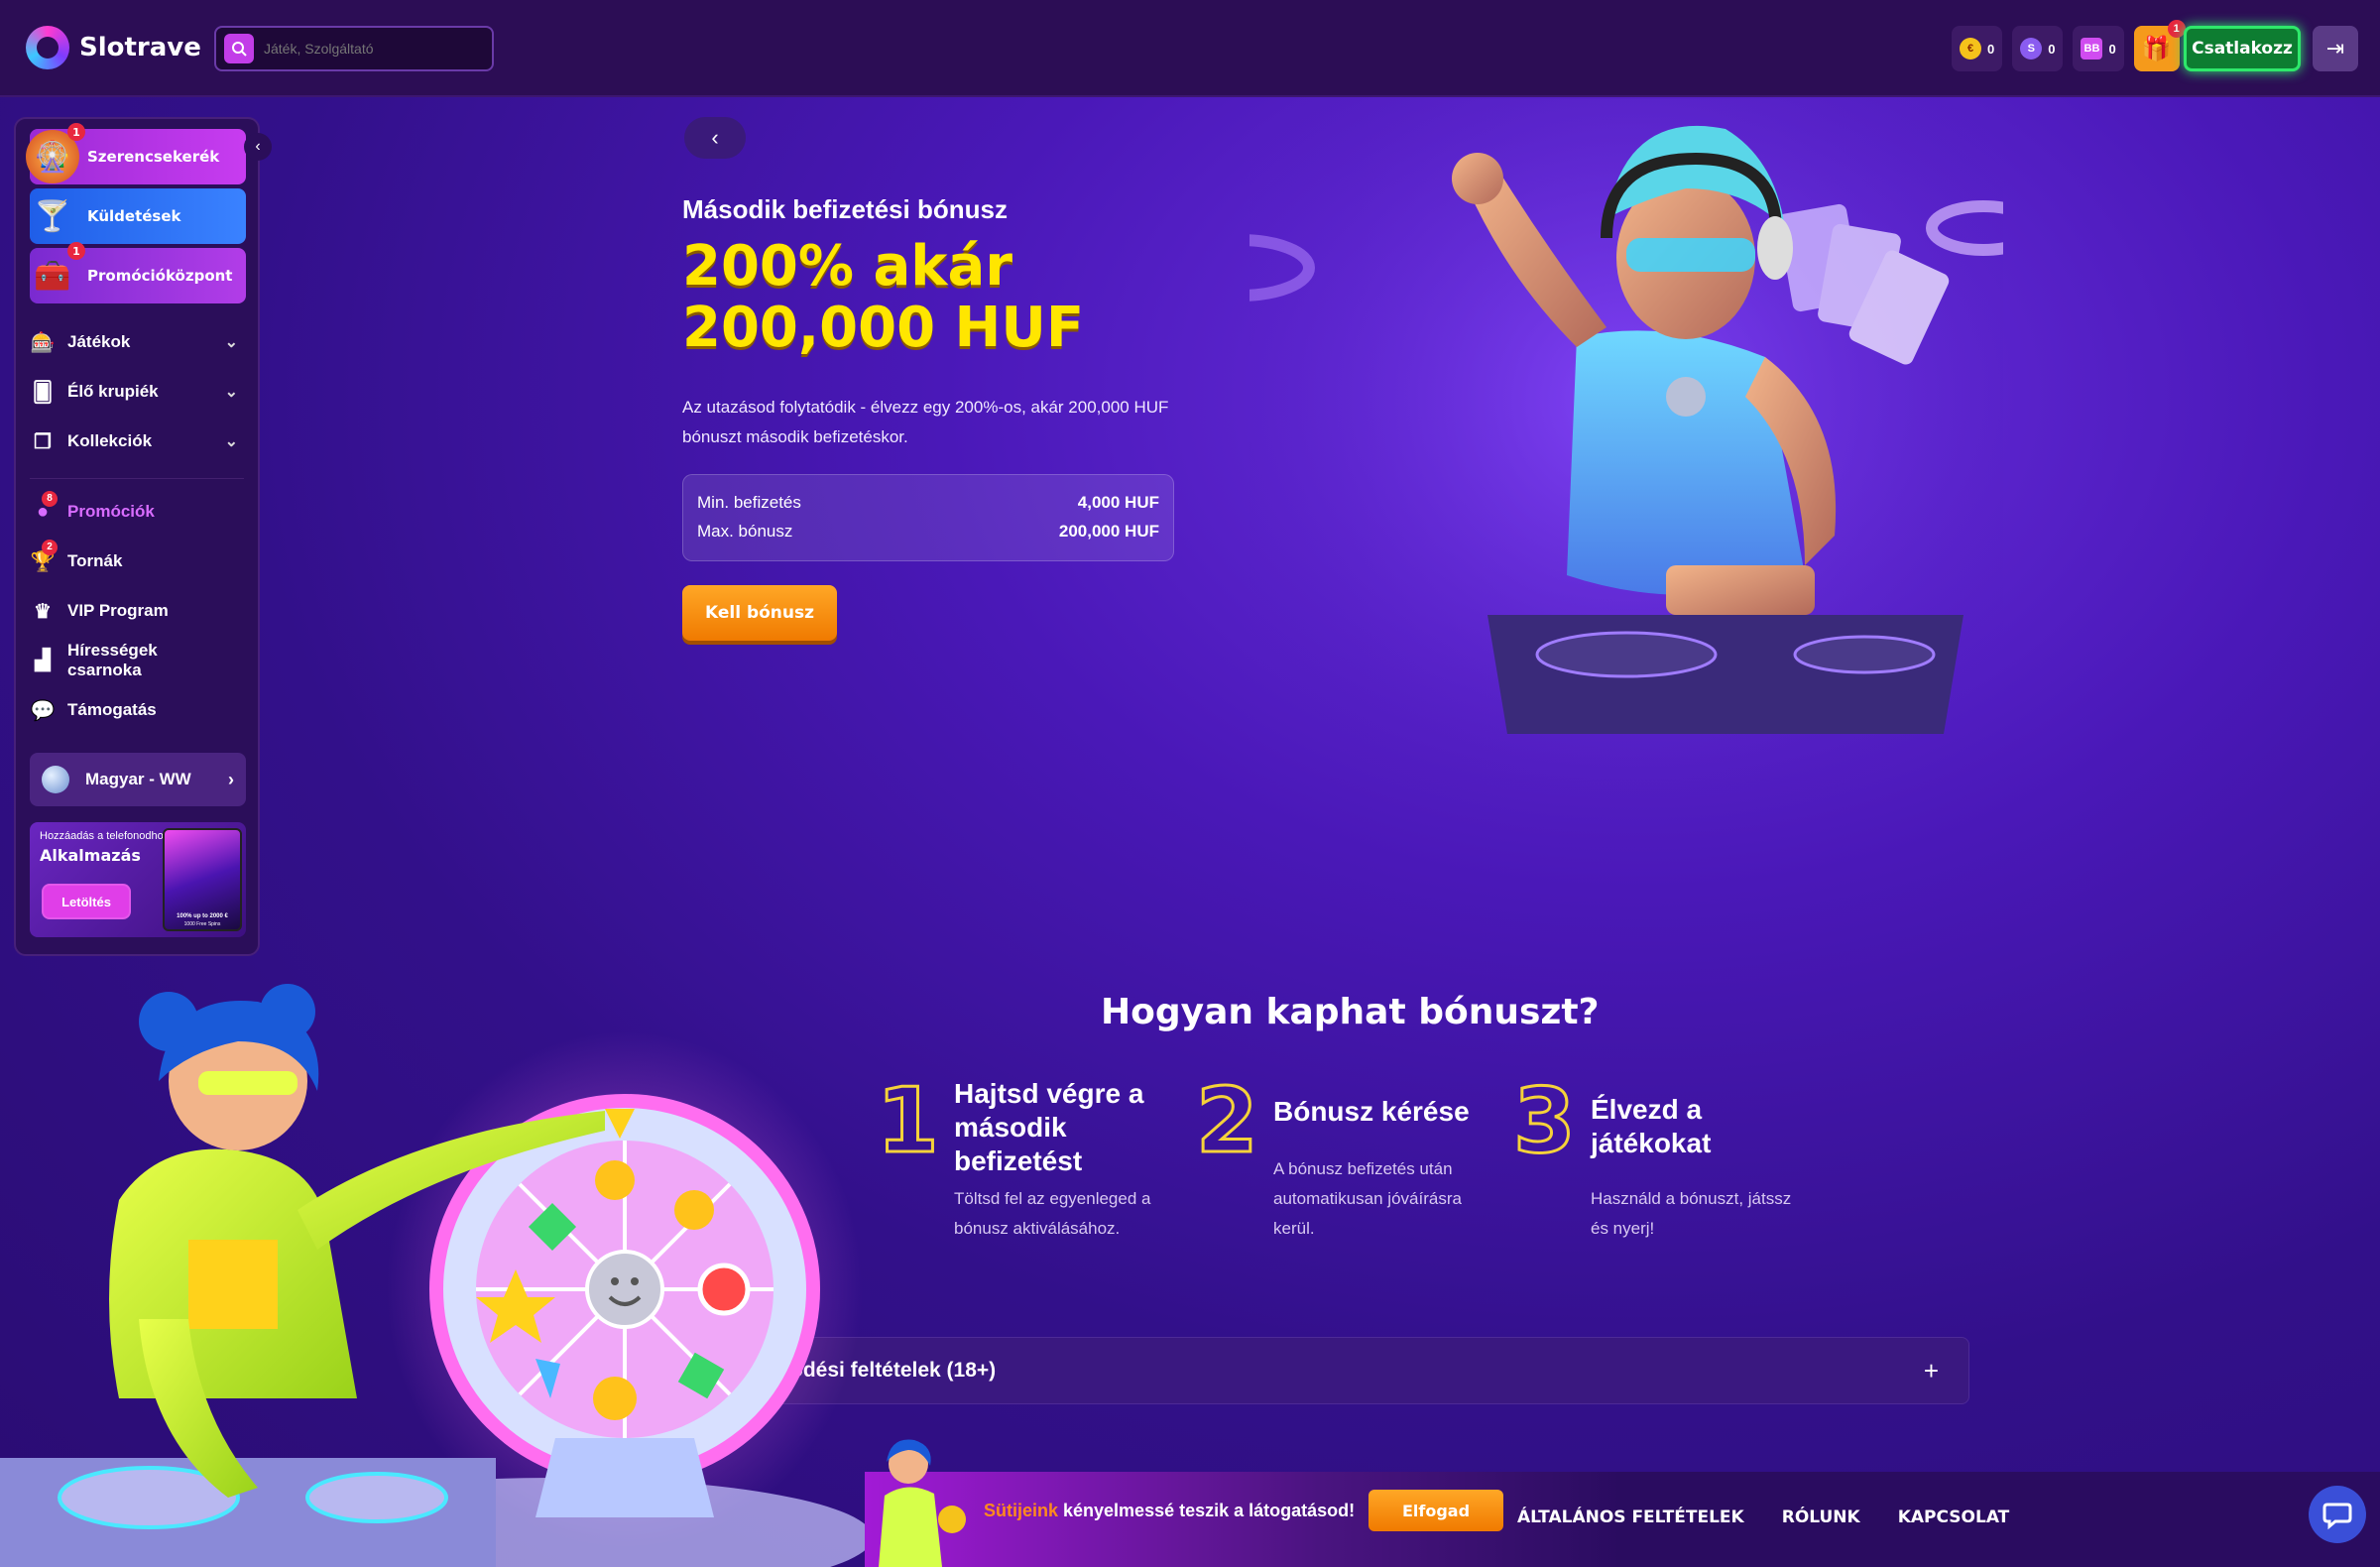 The image size is (2380, 1567). What do you see at coordinates (231, 779) in the screenshot?
I see `chevron-right-icon: ›` at bounding box center [231, 779].